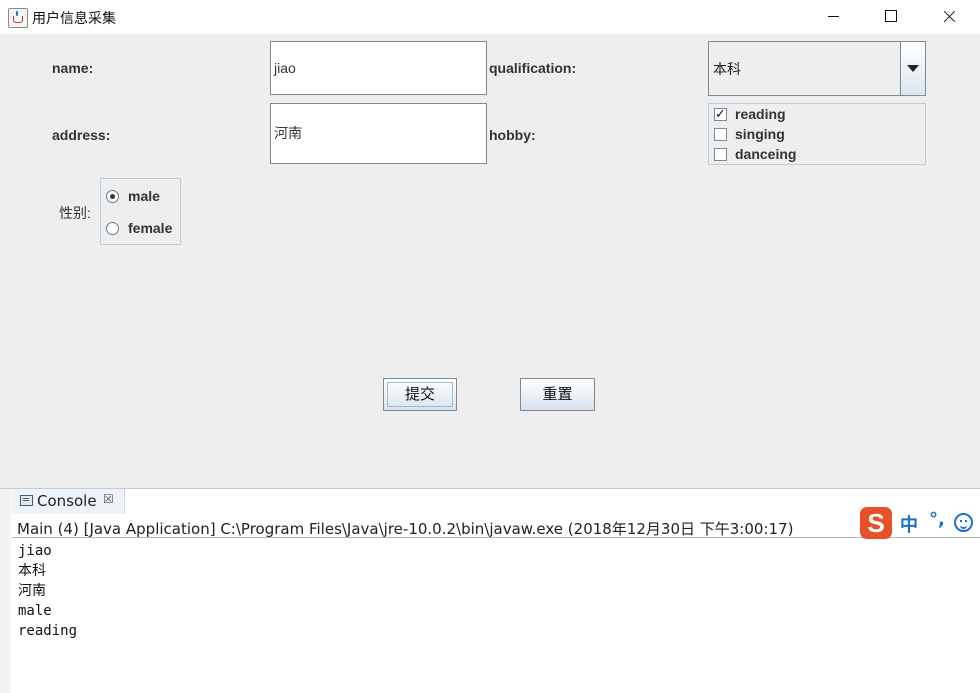  What do you see at coordinates (727, 70) in the screenshot?
I see `qualification-selected-value: 本科` at bounding box center [727, 70].